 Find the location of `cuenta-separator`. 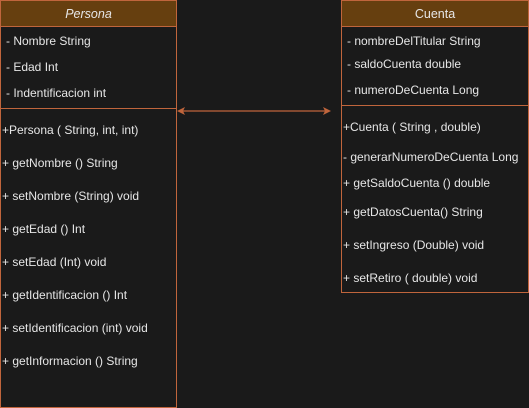

cuenta-separator is located at coordinates (435, 105).